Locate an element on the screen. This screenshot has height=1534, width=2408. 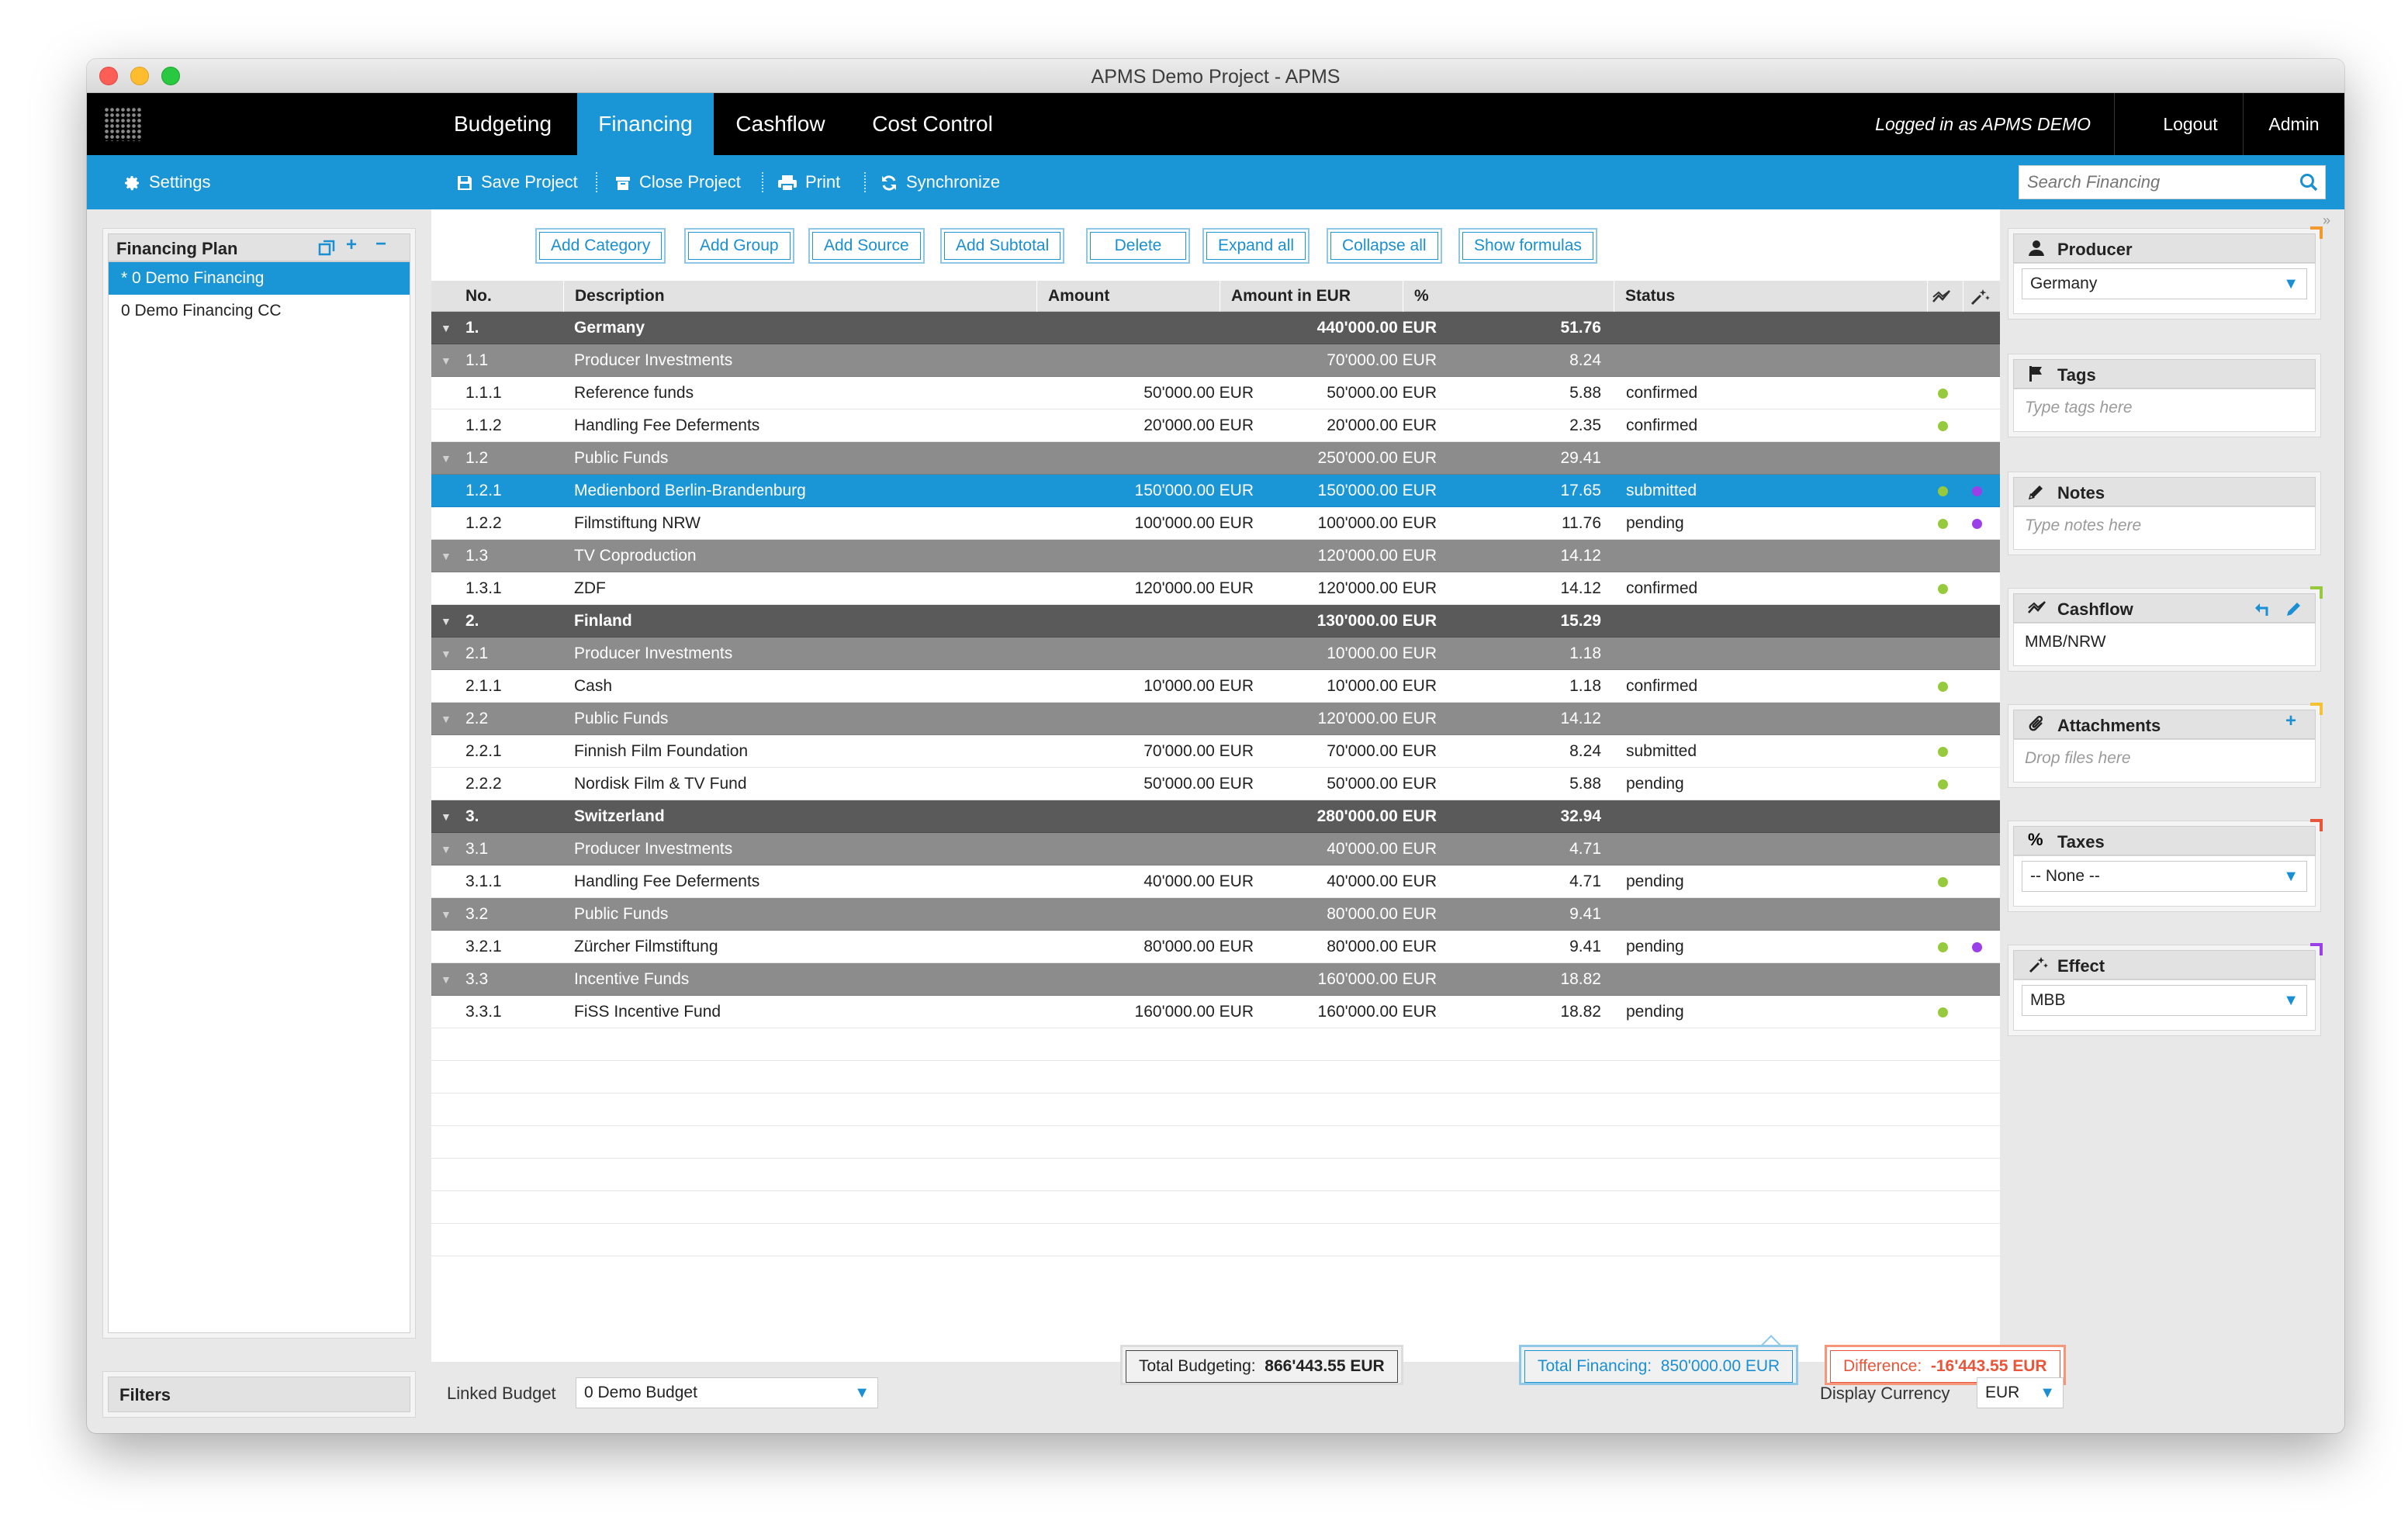
search-input is located at coordinates (2151, 182).